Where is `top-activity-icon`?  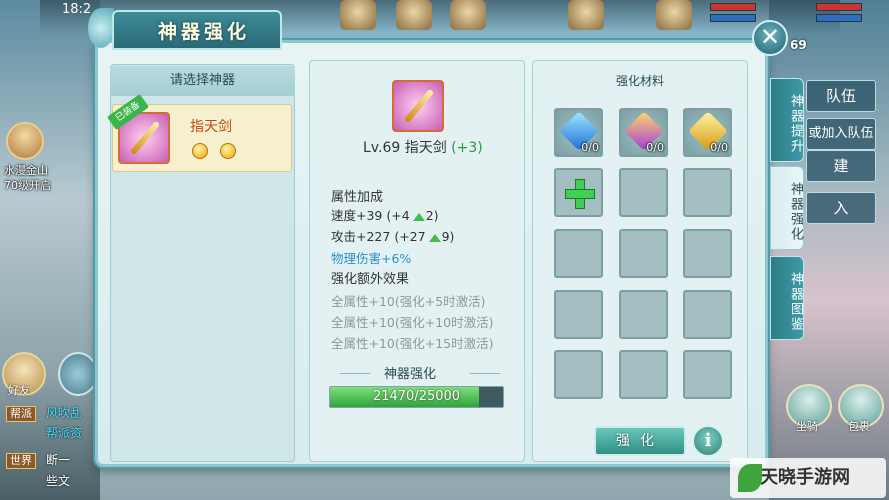 top-activity-icon is located at coordinates (358, 15).